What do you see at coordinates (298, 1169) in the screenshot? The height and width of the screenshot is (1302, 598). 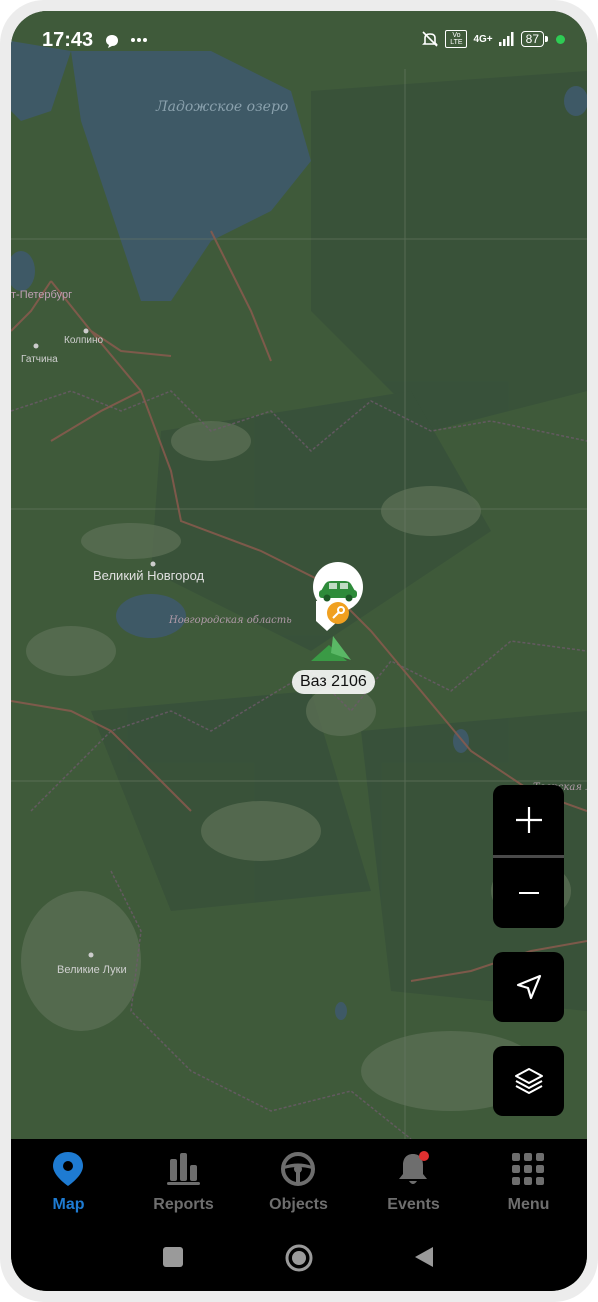 I see `steering-wheel-icon` at bounding box center [298, 1169].